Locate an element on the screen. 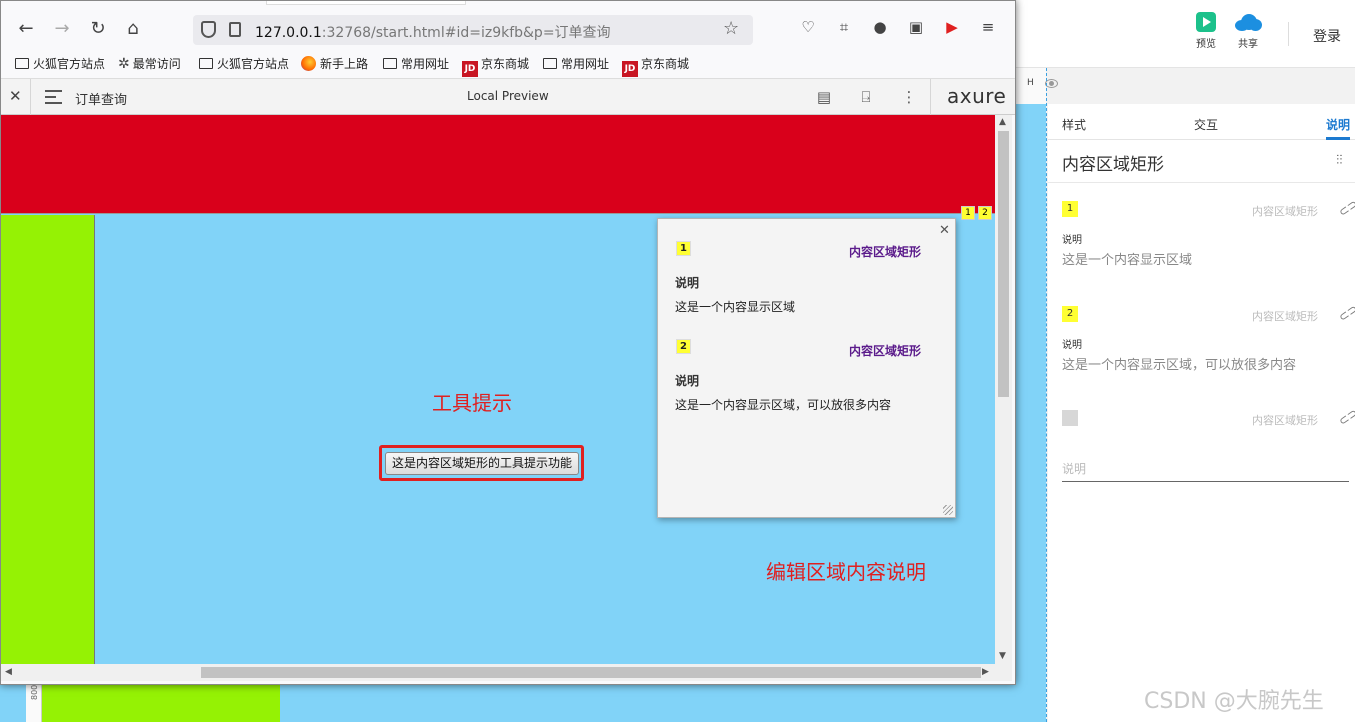 The image size is (1355, 722). bookmark-label: 常用网址 is located at coordinates (425, 64).